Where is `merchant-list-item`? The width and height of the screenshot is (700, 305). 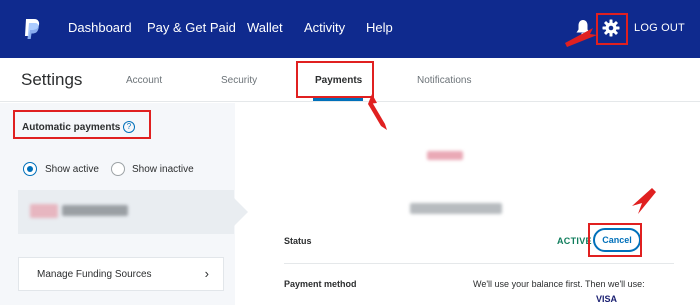
merchant-list-item is located at coordinates (126, 212).